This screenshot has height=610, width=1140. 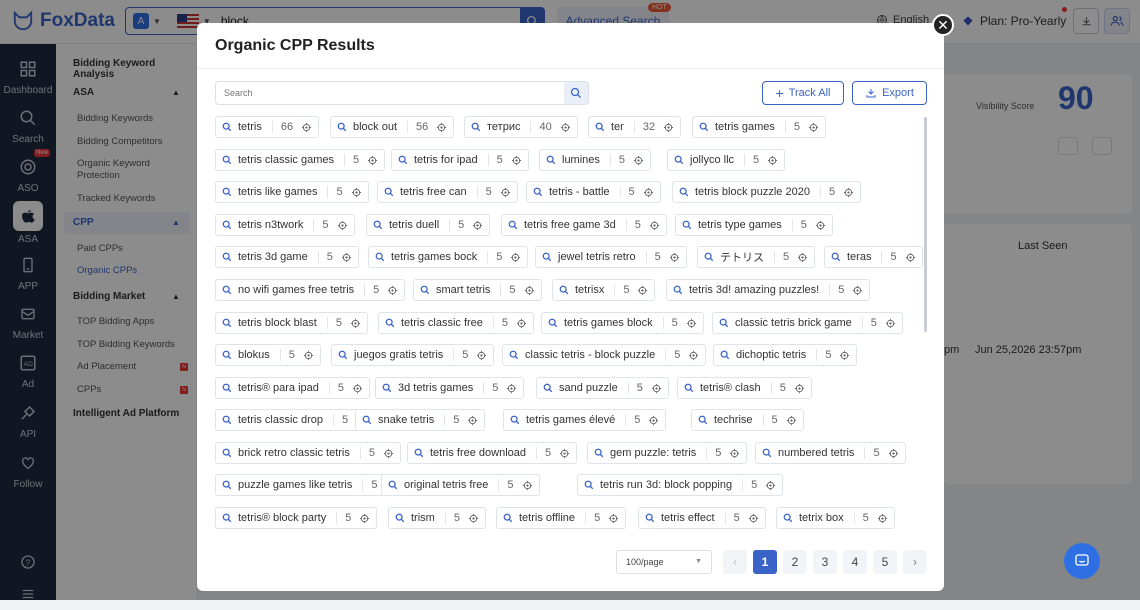 What do you see at coordinates (280, 420) in the screenshot?
I see `keyword-text: tetris classic drop` at bounding box center [280, 420].